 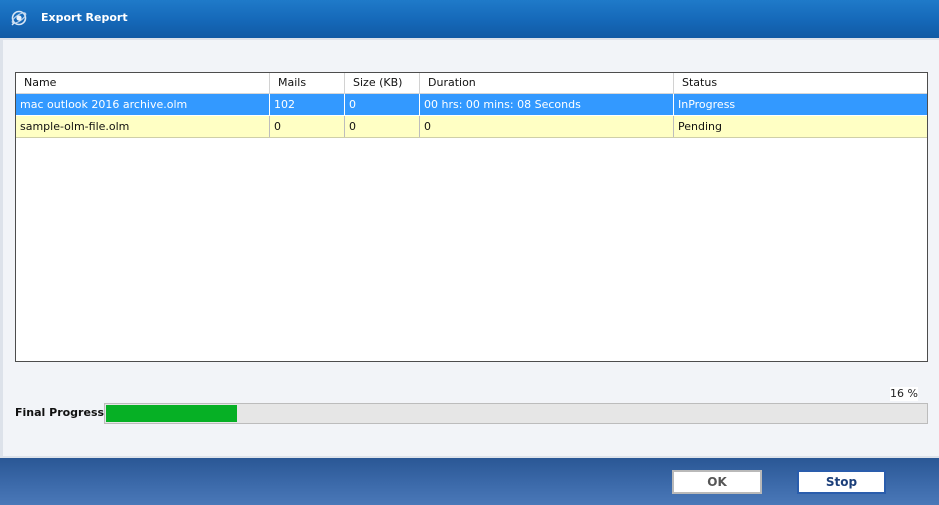 I want to click on cell-name: mac outlook 2016 archive.olm, so click(x=143, y=104).